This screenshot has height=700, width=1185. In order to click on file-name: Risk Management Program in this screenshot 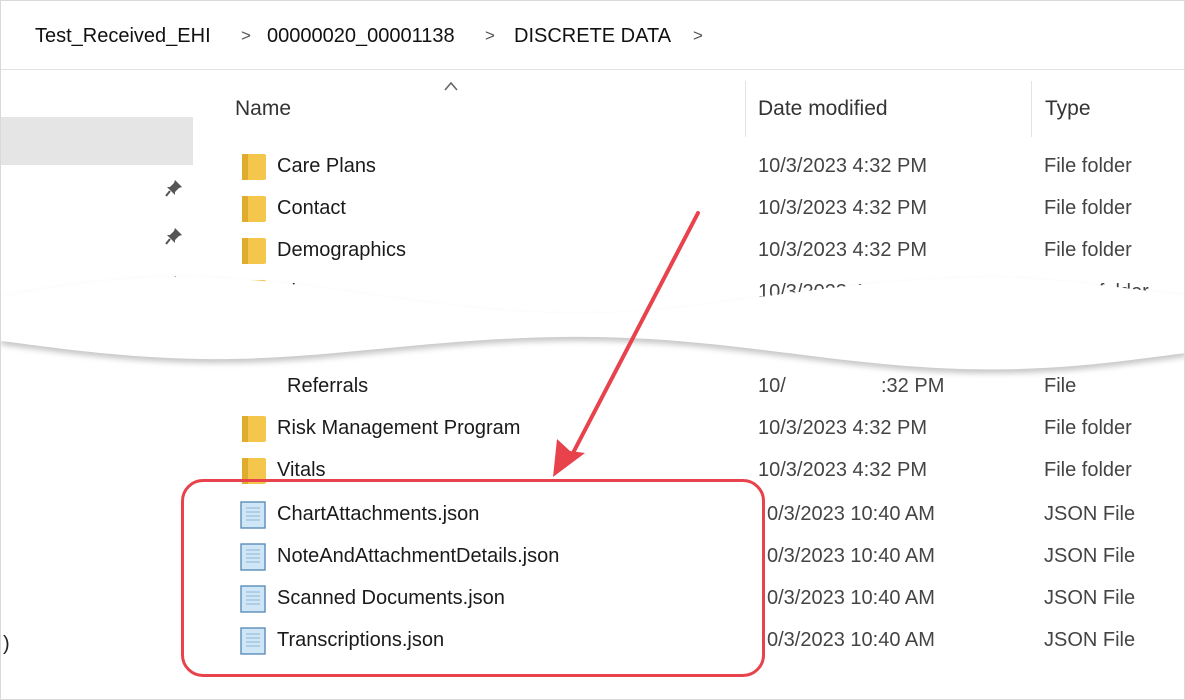, I will do `click(399, 428)`.